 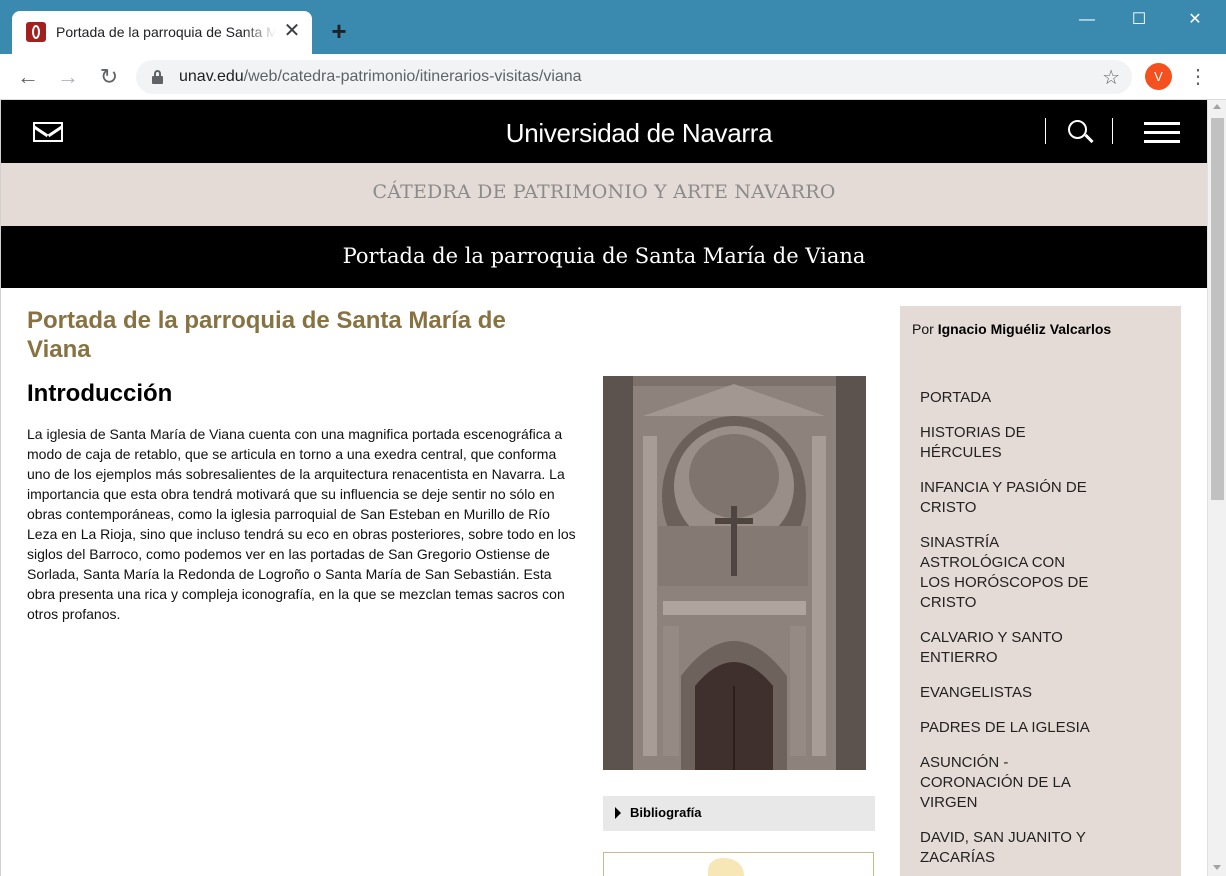 I want to click on site-header: Universidad de Navarra, so click(x=604, y=131).